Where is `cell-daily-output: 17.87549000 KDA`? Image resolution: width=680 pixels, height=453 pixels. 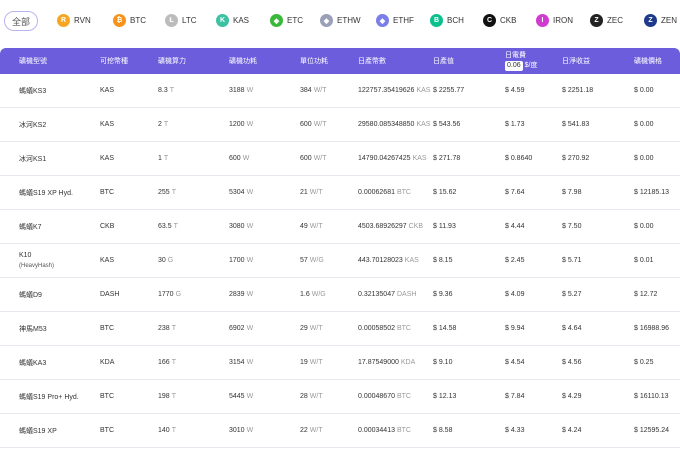
cell-daily-output: 17.87549000 KDA is located at coordinates (386, 362).